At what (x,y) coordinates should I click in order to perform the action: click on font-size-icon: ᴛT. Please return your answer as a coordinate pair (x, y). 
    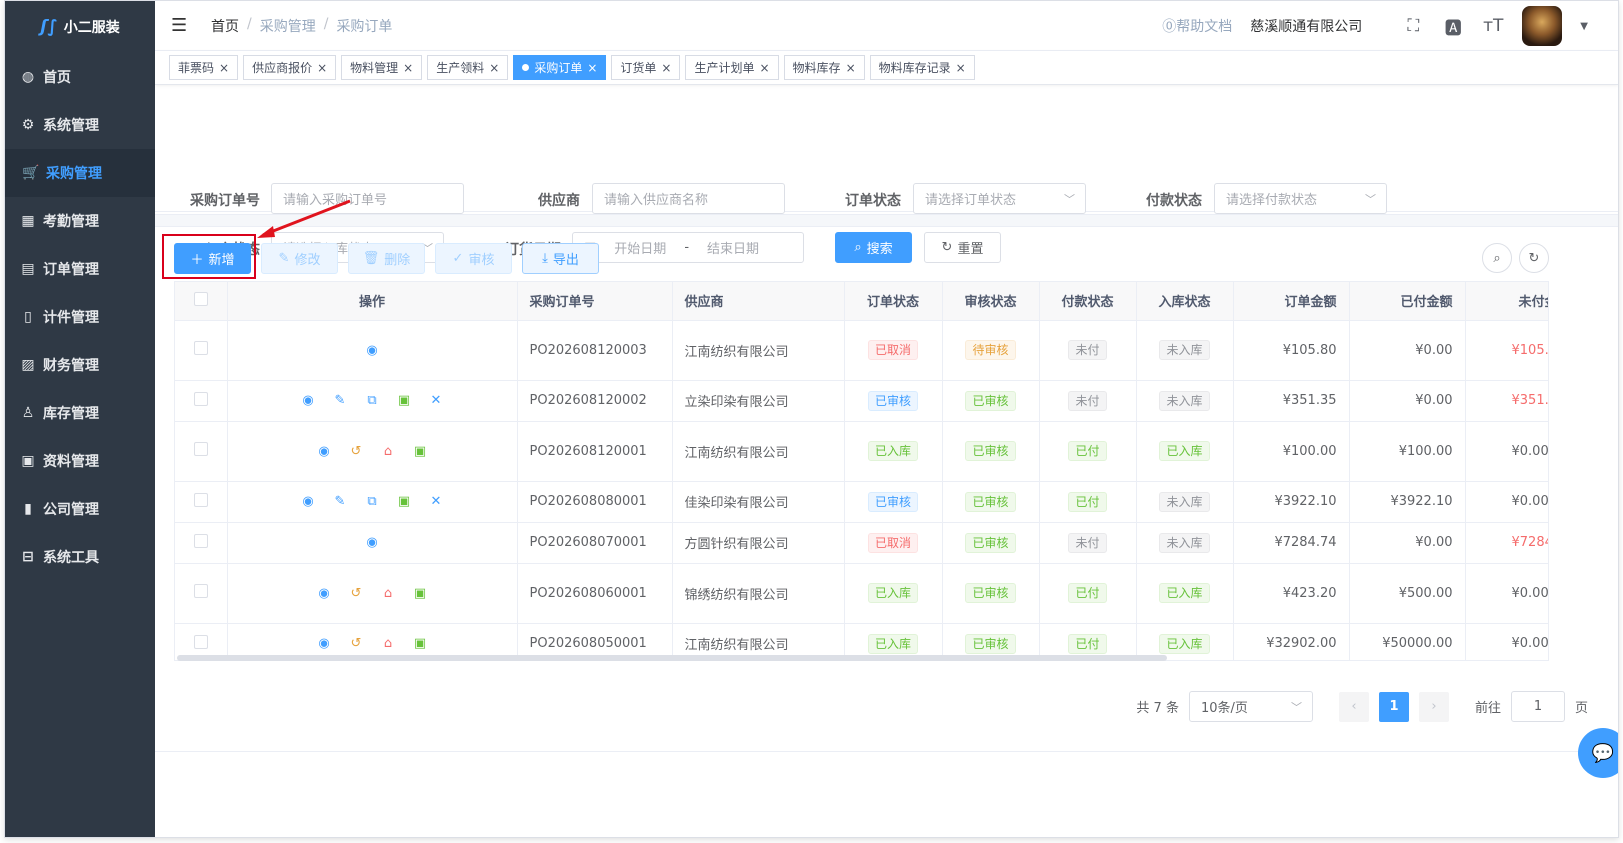
    Looking at the image, I should click on (1493, 26).